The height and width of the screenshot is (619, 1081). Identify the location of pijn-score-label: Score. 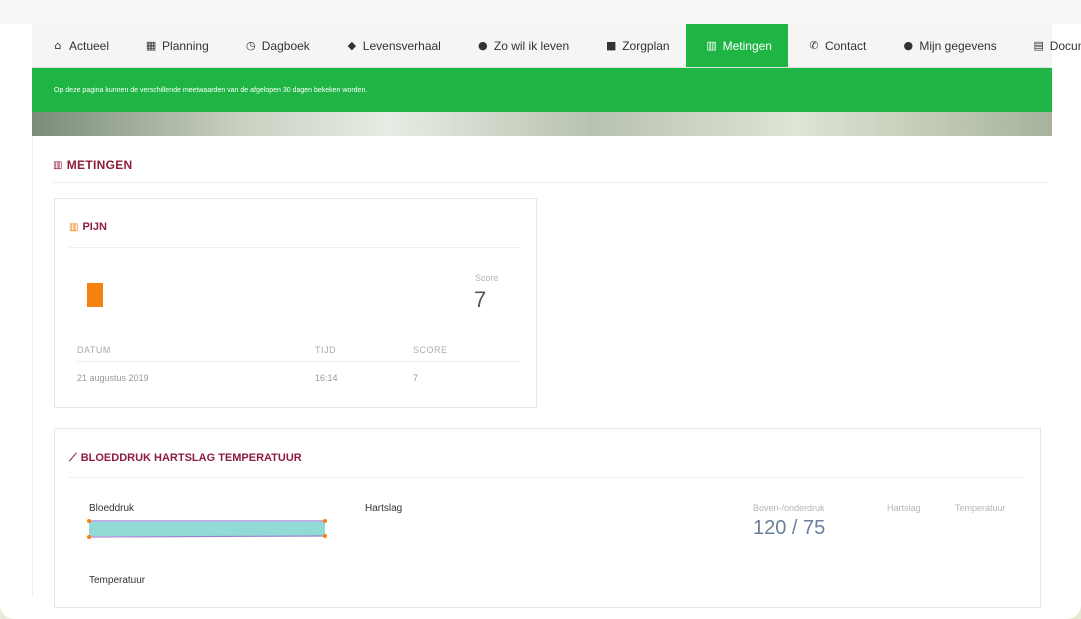
(487, 278).